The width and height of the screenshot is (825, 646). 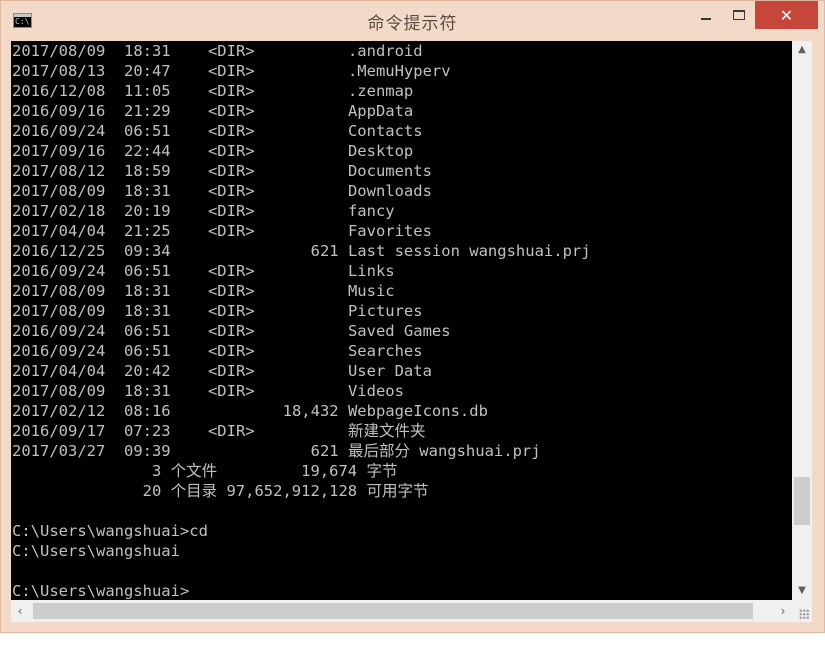 I want to click on console-line: C:\Users\wangshuai>cd, so click(x=110, y=531).